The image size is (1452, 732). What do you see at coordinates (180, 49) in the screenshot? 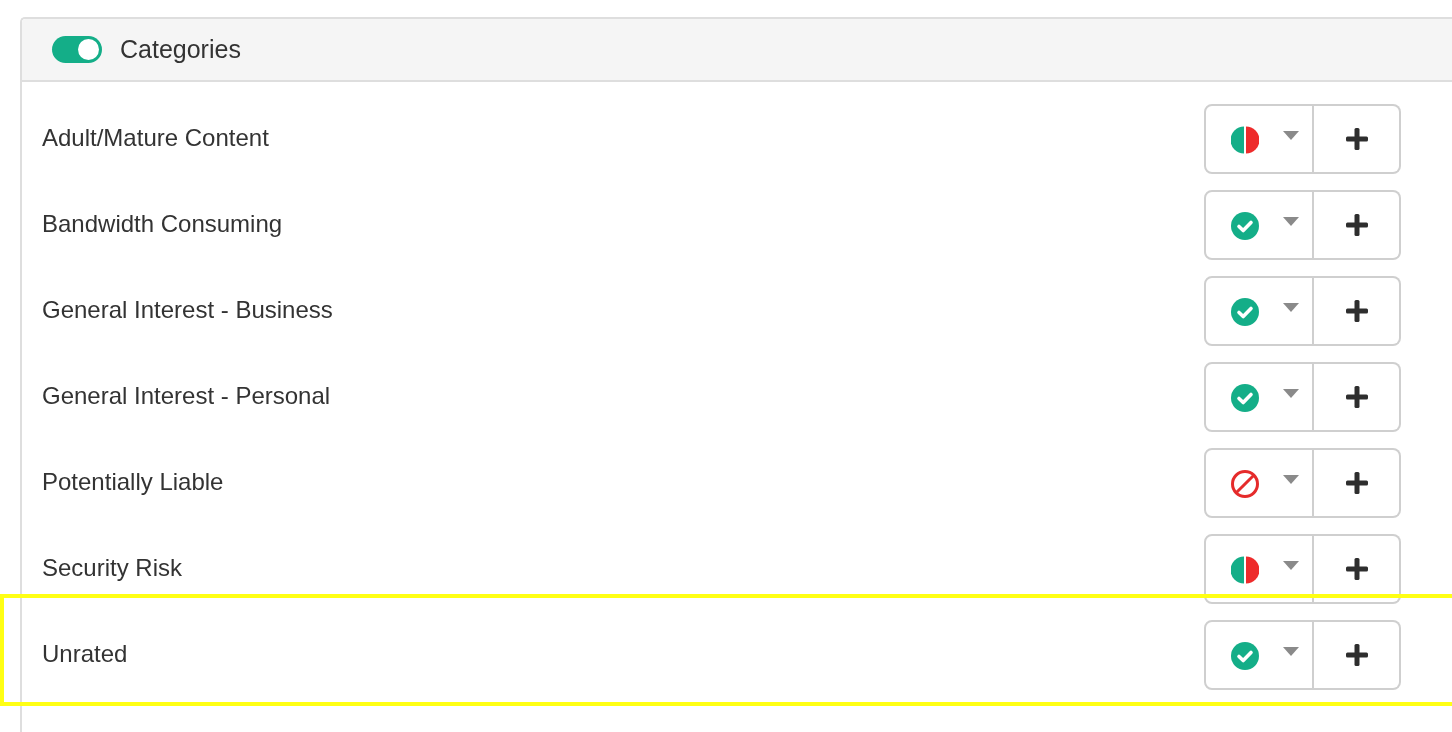
I see `panel-title: Categories` at bounding box center [180, 49].